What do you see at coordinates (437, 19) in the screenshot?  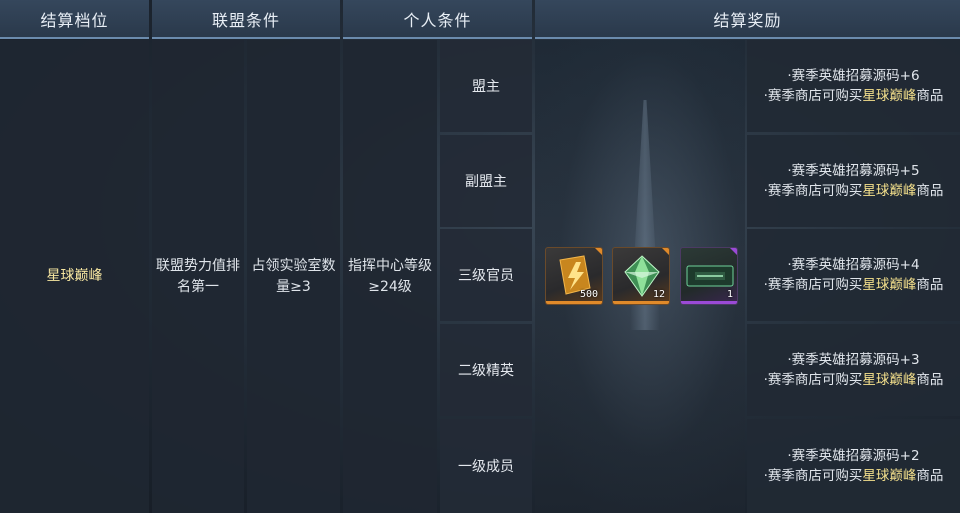 I see `header-personal-conditions: 个人条件` at bounding box center [437, 19].